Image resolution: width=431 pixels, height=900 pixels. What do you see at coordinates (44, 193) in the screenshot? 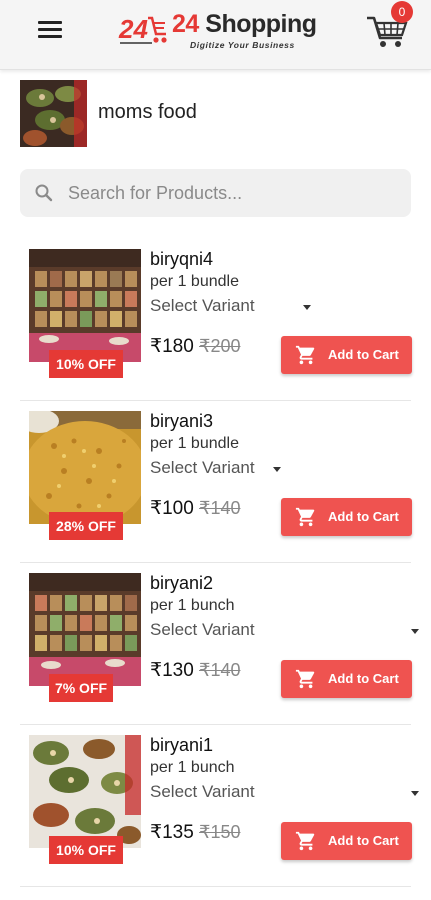
I see `search-icon` at bounding box center [44, 193].